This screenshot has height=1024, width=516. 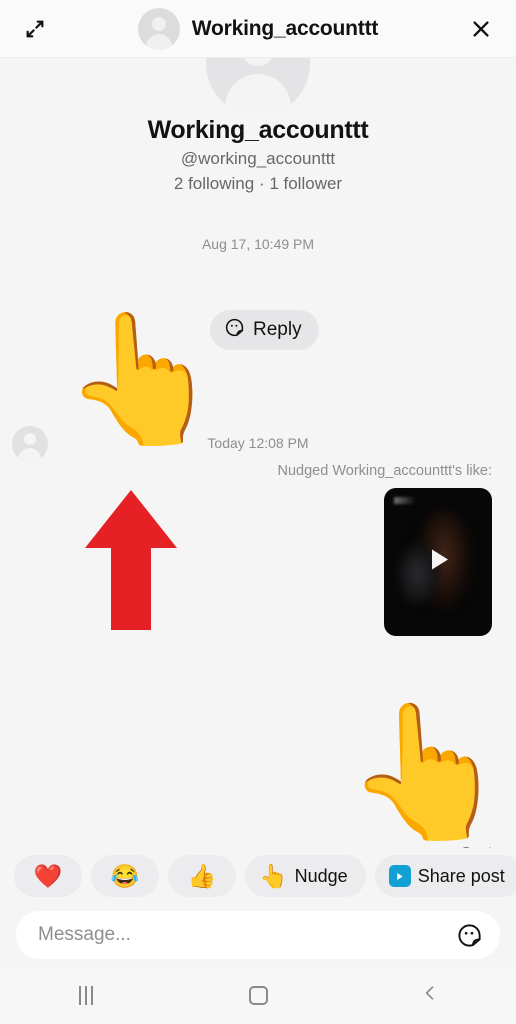 I want to click on thumbs-up-icon: 👍, so click(x=202, y=875).